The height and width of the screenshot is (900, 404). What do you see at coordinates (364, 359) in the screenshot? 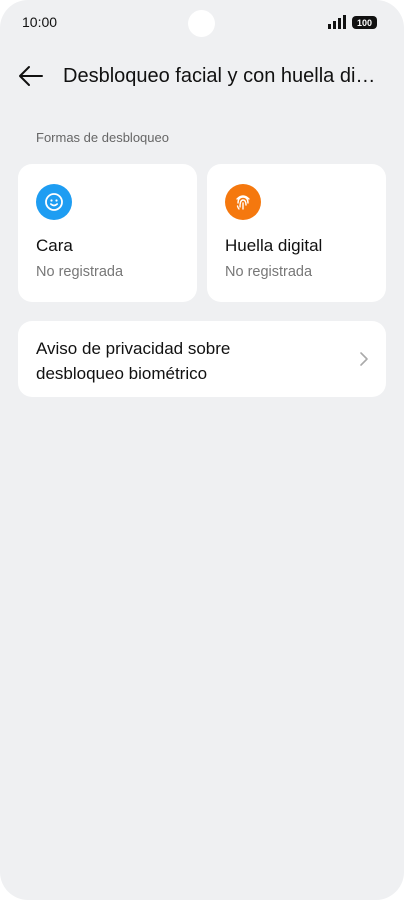
I see `chevron-right-icon` at bounding box center [364, 359].